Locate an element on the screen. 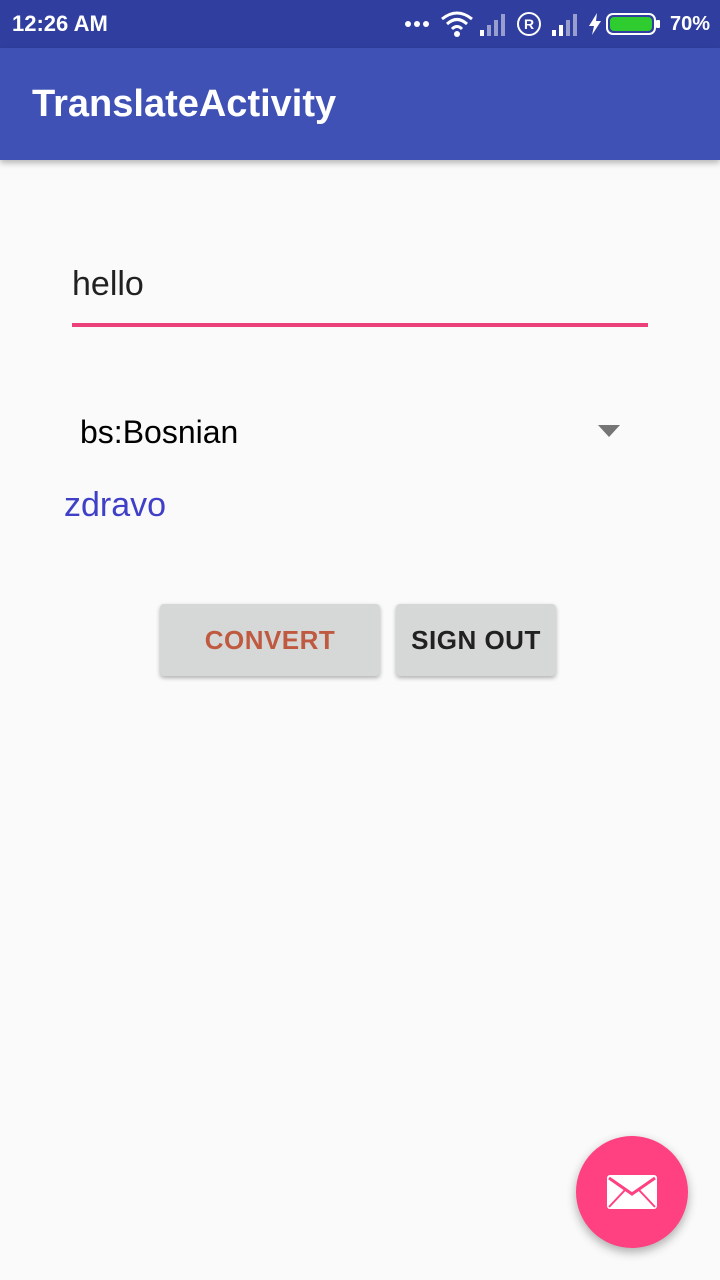  more-dots-icon is located at coordinates (416, 24).